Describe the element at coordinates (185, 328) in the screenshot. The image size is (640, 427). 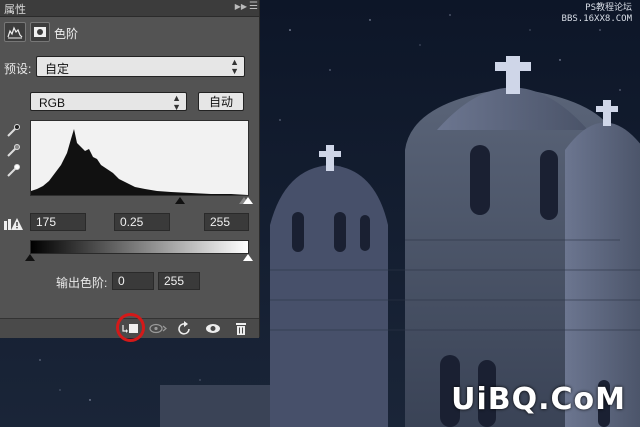
I see `reset-icon` at that location.